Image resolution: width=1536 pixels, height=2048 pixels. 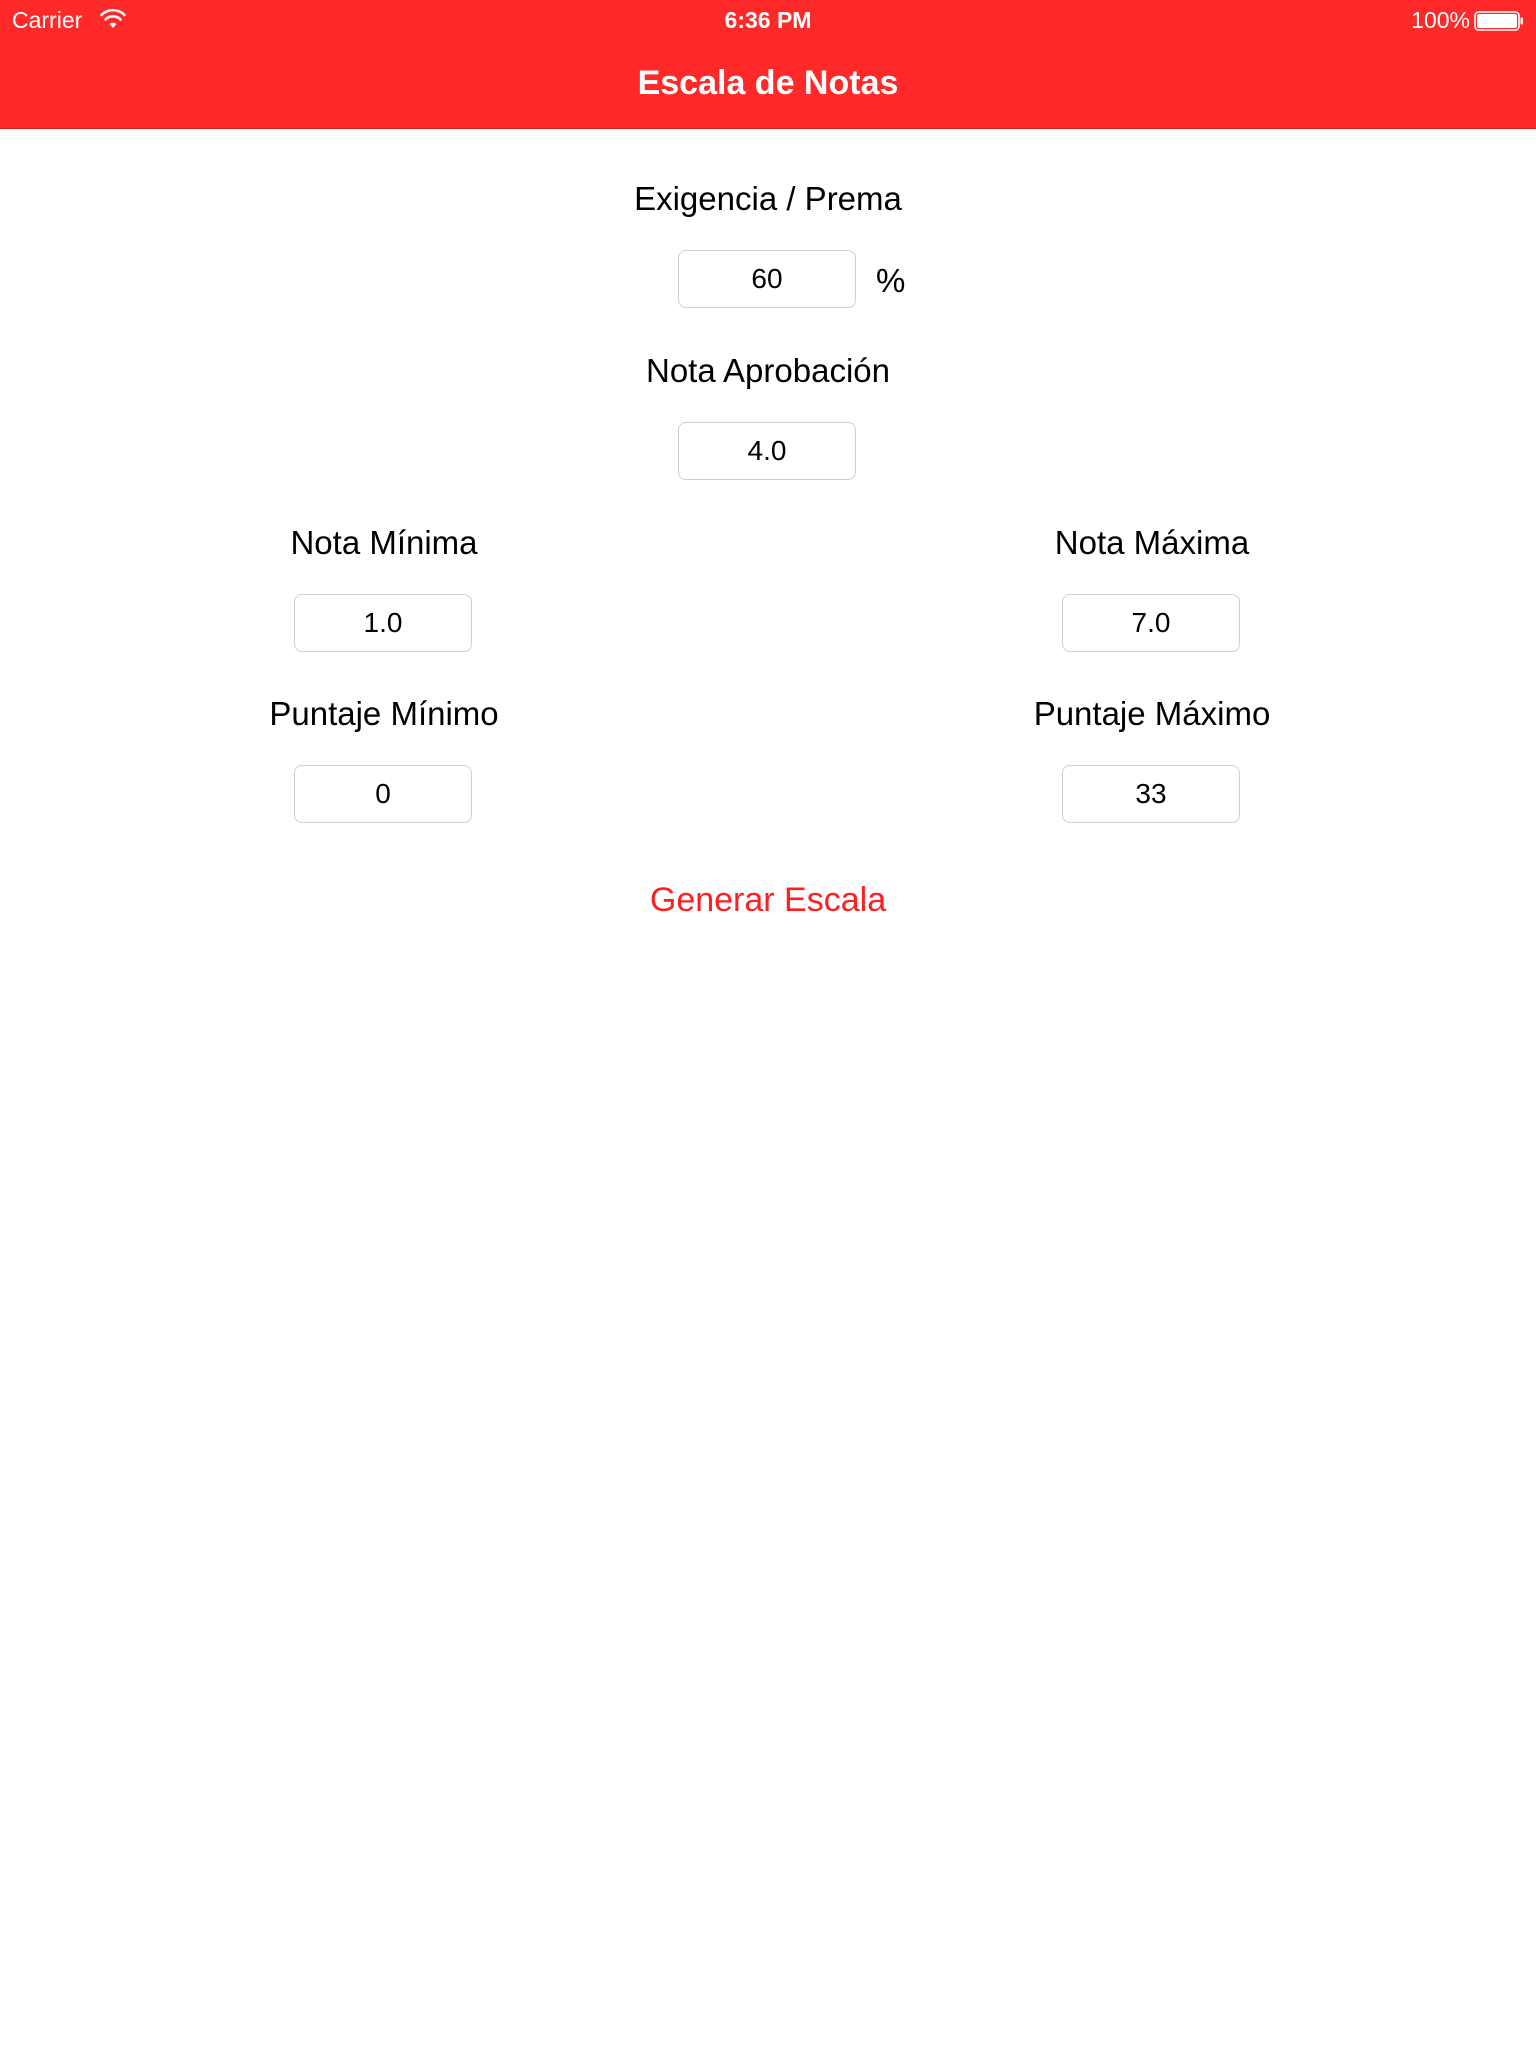 What do you see at coordinates (767, 451) in the screenshot?
I see `nota-aprobacion-input` at bounding box center [767, 451].